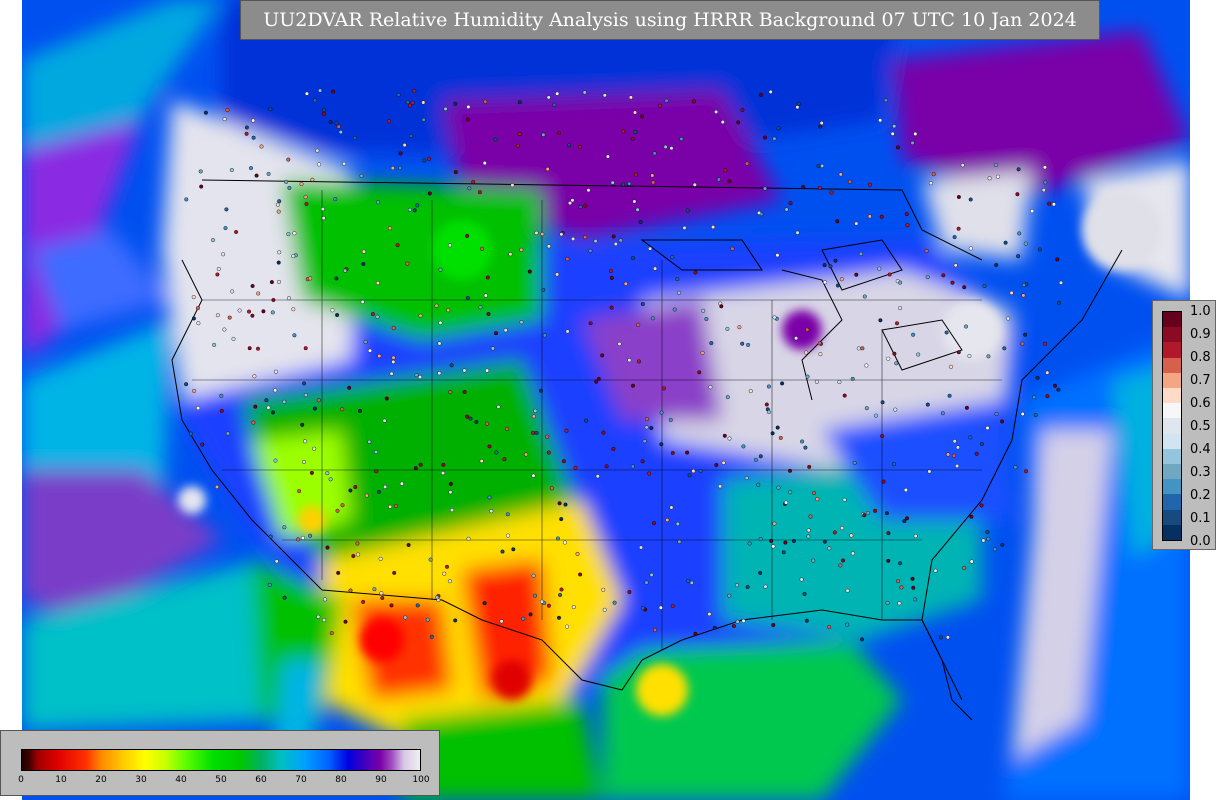 Image resolution: width=1216 pixels, height=800 pixels. What do you see at coordinates (301, 780) in the screenshot?
I see `analysis-tick-label: 70` at bounding box center [301, 780].